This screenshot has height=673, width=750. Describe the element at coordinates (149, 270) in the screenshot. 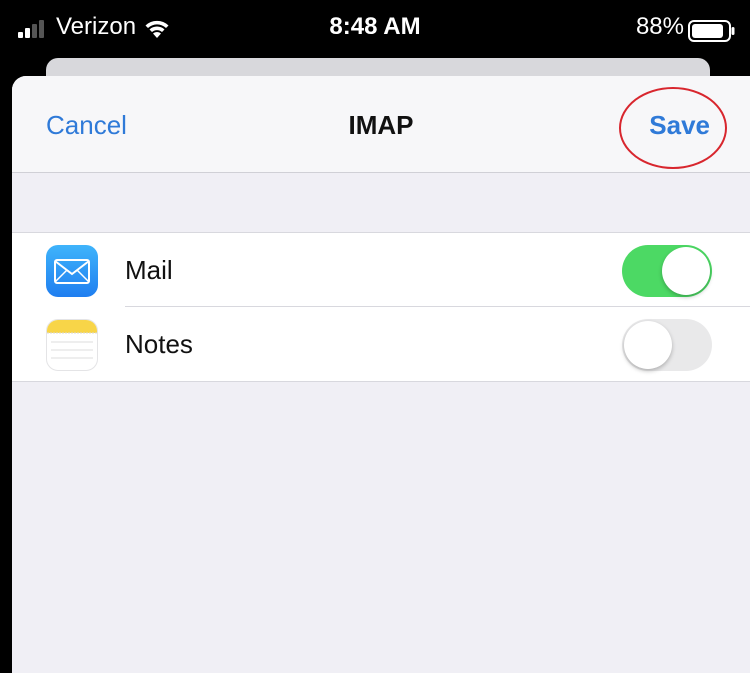

I see `mail-label: Mail` at that location.